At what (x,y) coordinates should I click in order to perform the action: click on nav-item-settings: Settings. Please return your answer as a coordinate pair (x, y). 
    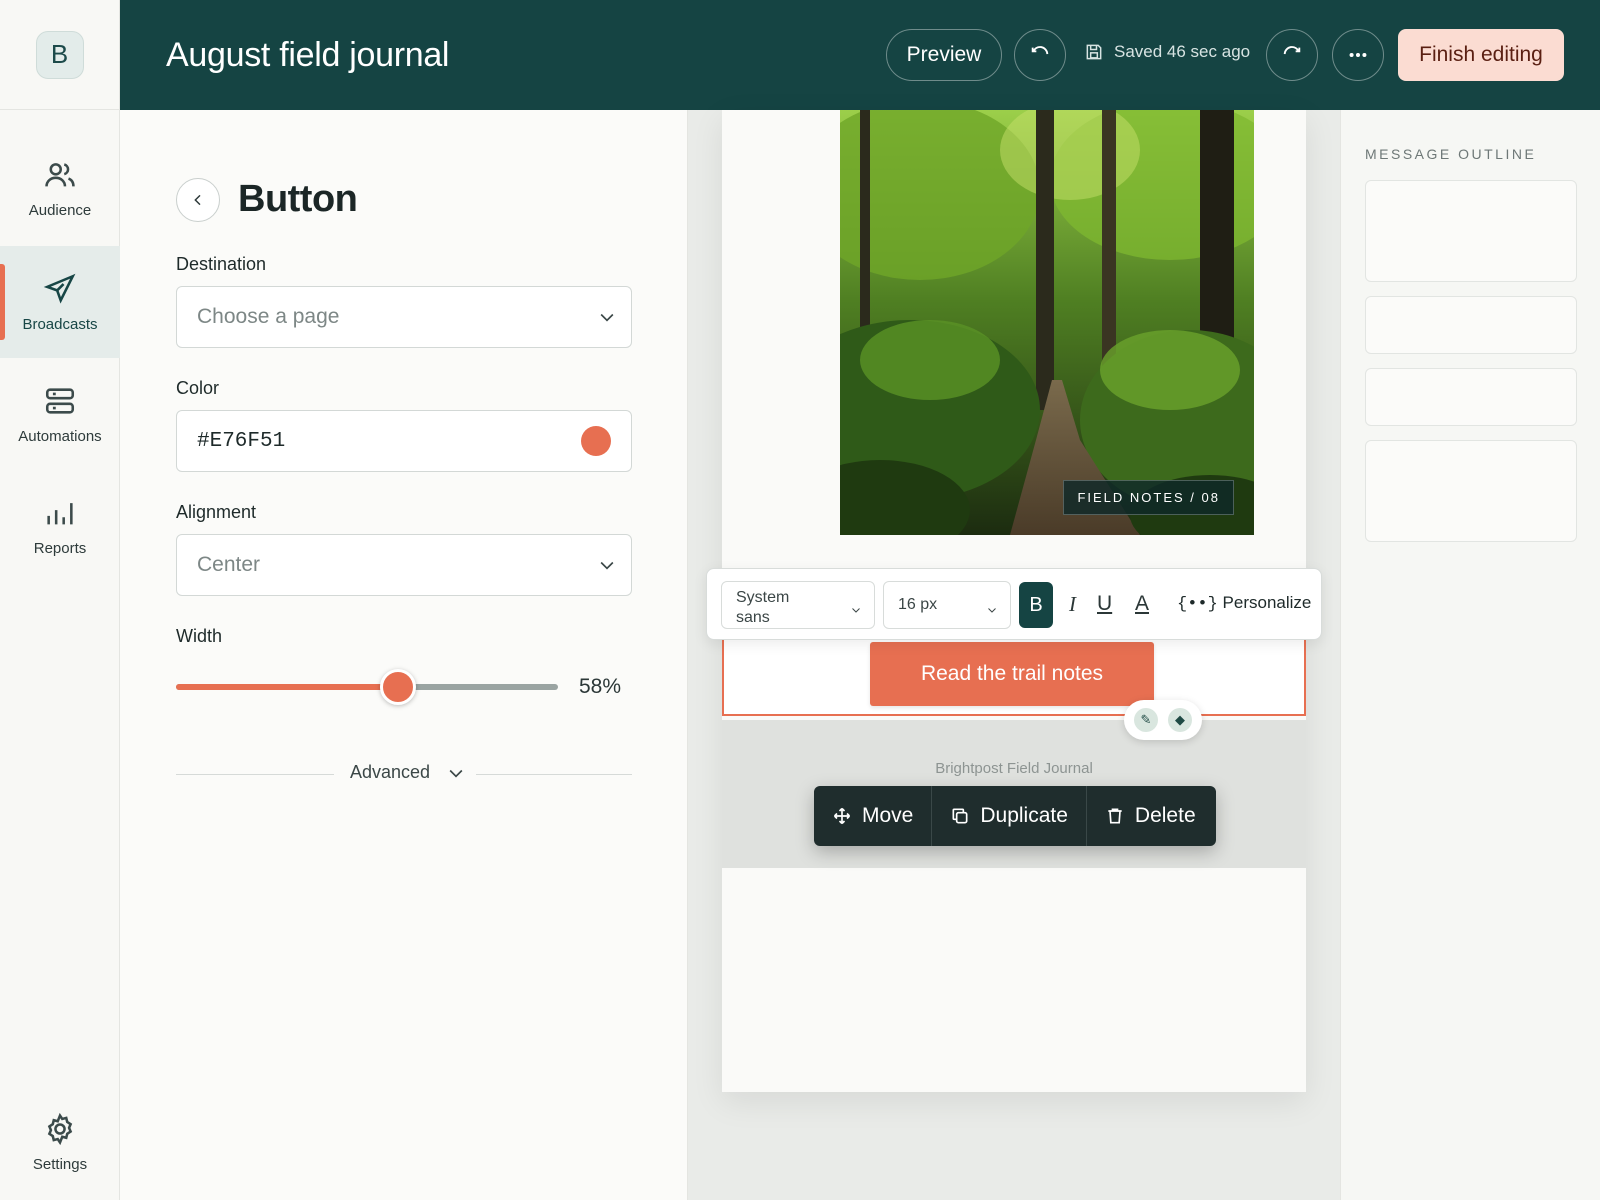
    Looking at the image, I should click on (60, 1142).